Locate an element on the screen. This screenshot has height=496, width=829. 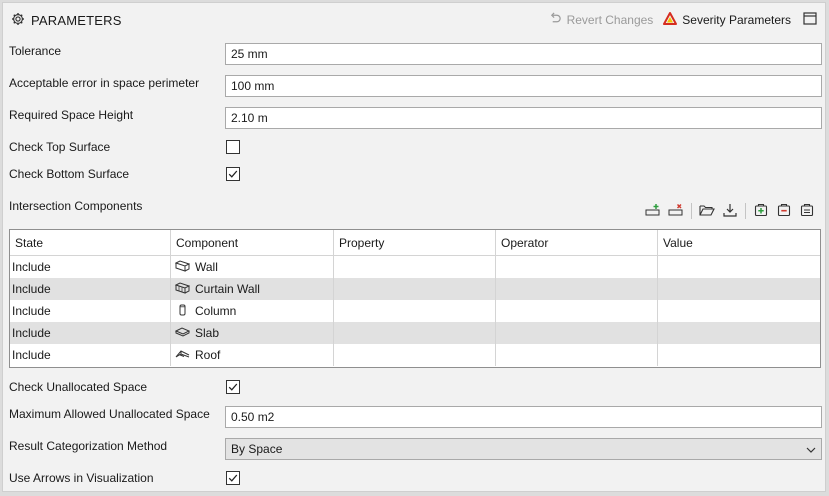
categorization-label: Result Categorization Method is located at coordinates (88, 446).